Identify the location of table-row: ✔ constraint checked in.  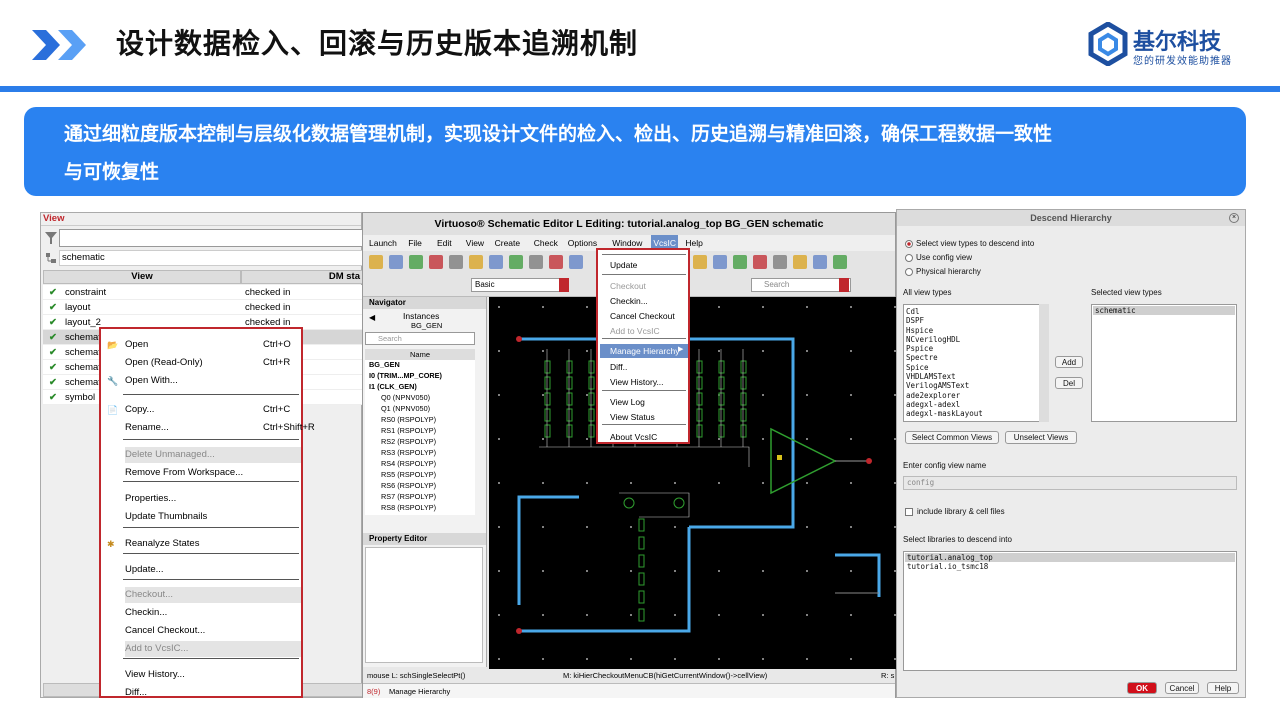
(203, 292).